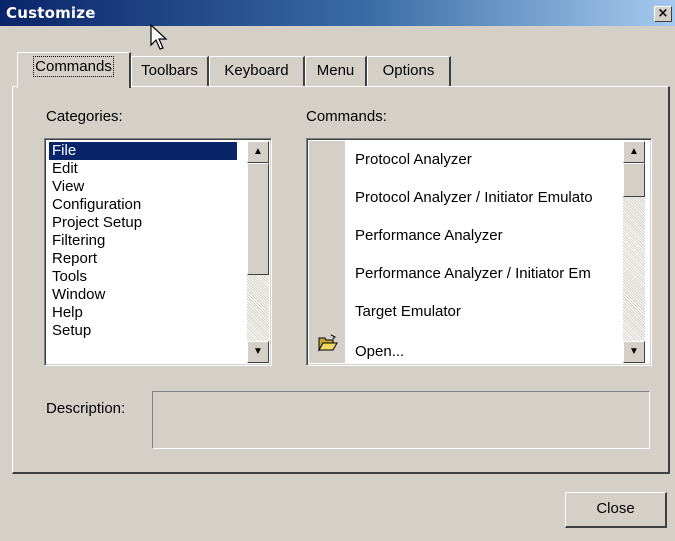  What do you see at coordinates (337, 13) in the screenshot?
I see `title-bar: Customize ×` at bounding box center [337, 13].